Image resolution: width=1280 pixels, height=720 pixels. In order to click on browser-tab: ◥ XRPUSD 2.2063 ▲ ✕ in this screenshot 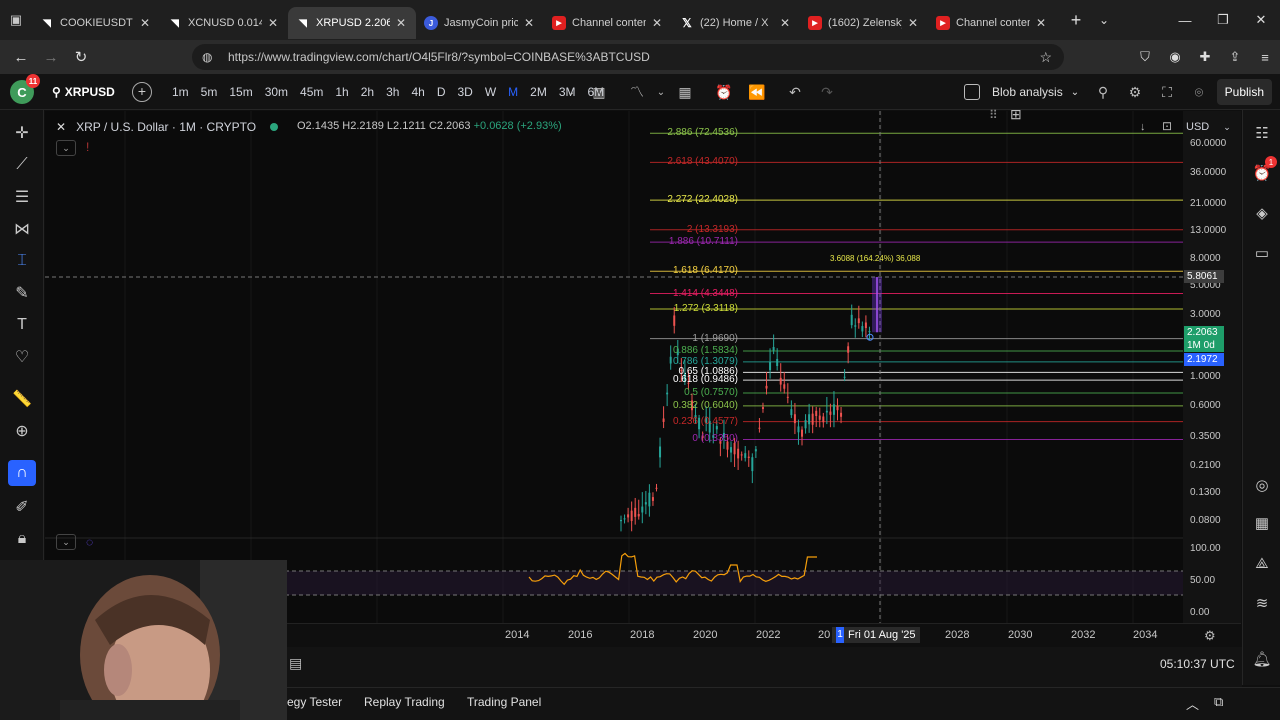, I will do `click(352, 23)`.